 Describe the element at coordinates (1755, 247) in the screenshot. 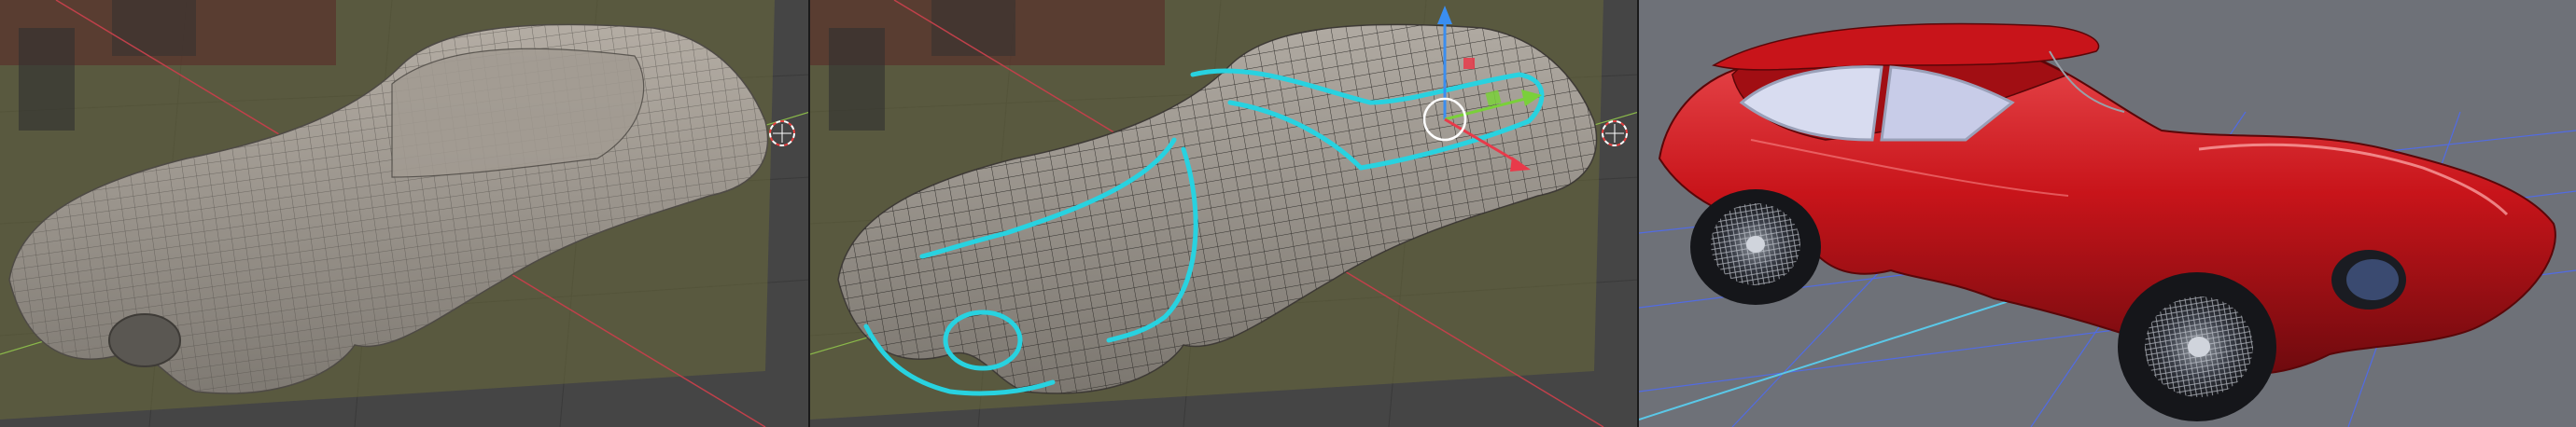

I see `rear-wheel` at that location.